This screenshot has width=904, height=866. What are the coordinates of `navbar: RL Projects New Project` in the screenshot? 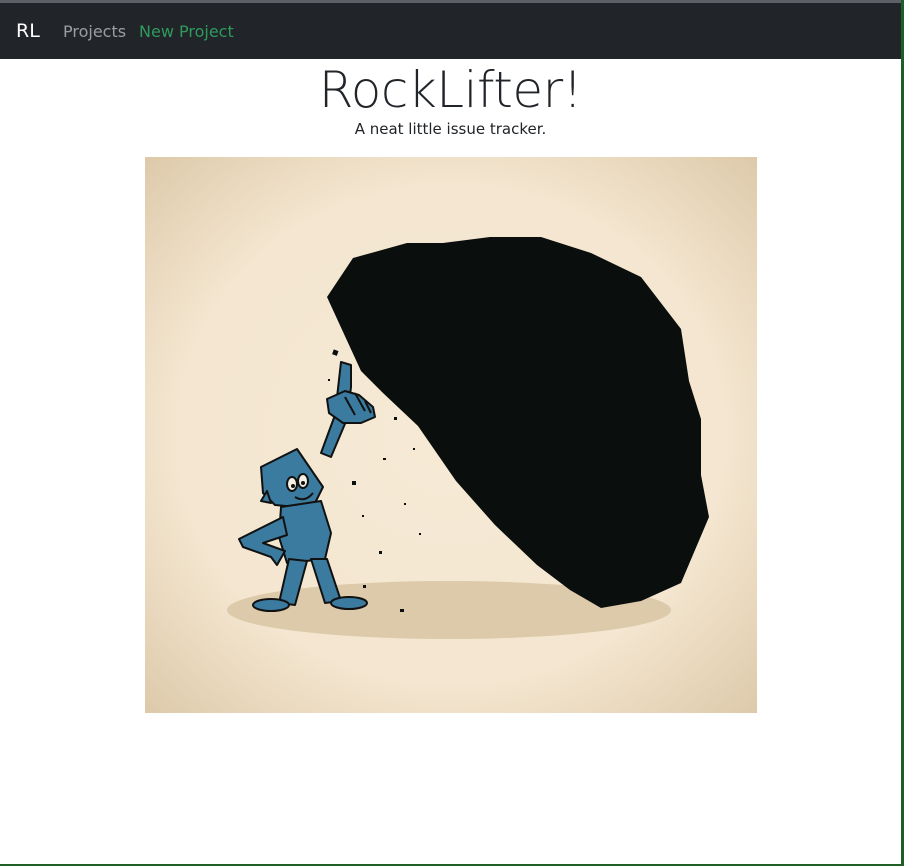 It's located at (450, 31).